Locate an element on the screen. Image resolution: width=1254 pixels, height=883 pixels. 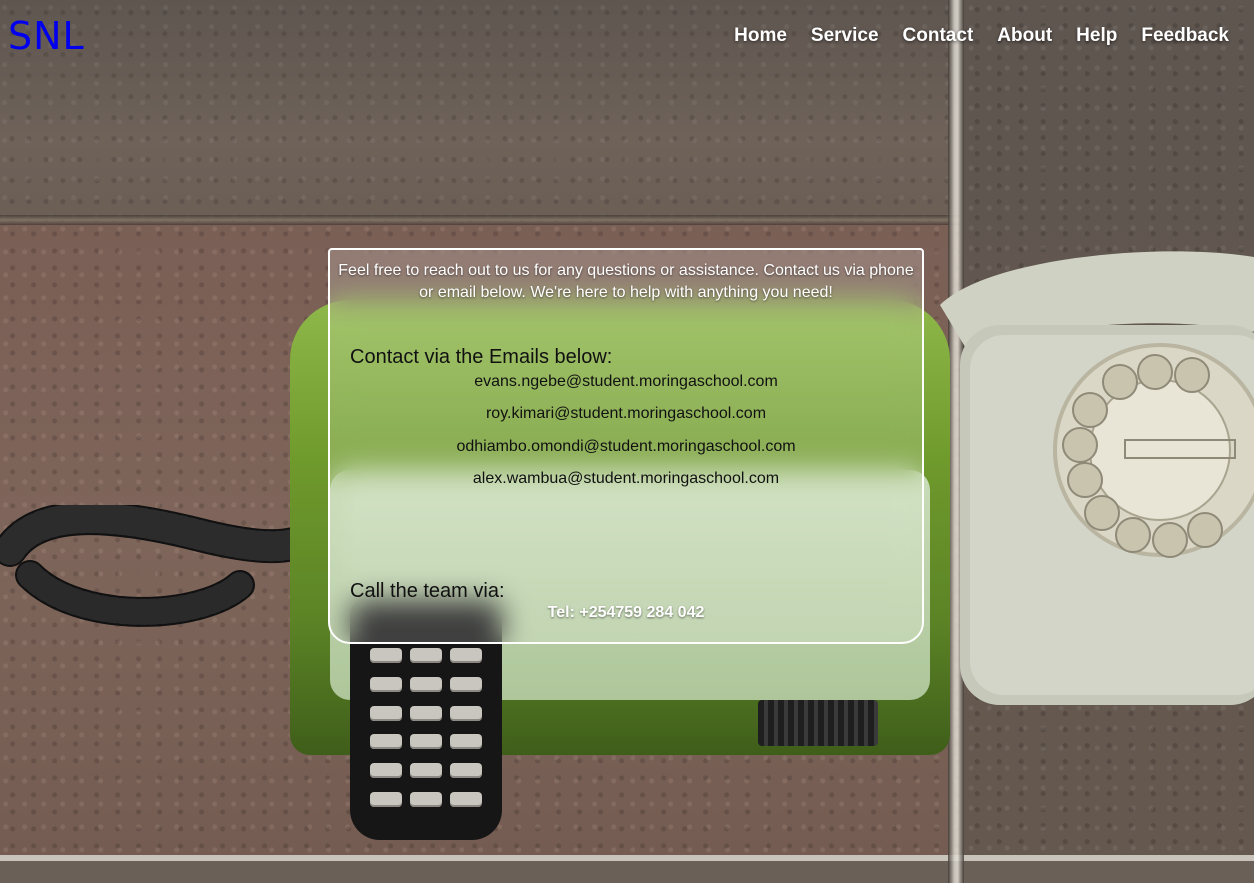
paving-joint is located at coordinates (480, 220).